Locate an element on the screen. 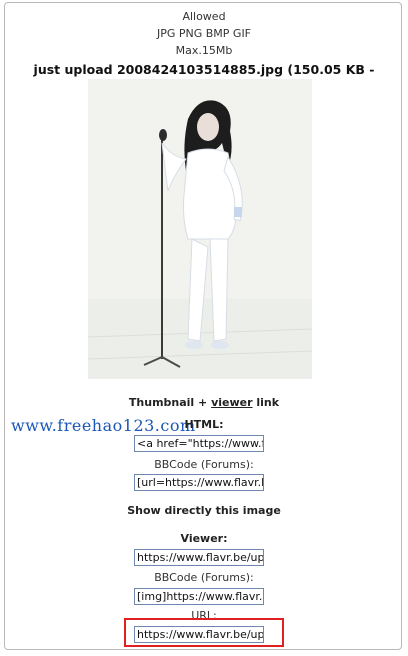  thumbnail-viewer-link-row: Thumbnail + viewer link is located at coordinates (204, 400).